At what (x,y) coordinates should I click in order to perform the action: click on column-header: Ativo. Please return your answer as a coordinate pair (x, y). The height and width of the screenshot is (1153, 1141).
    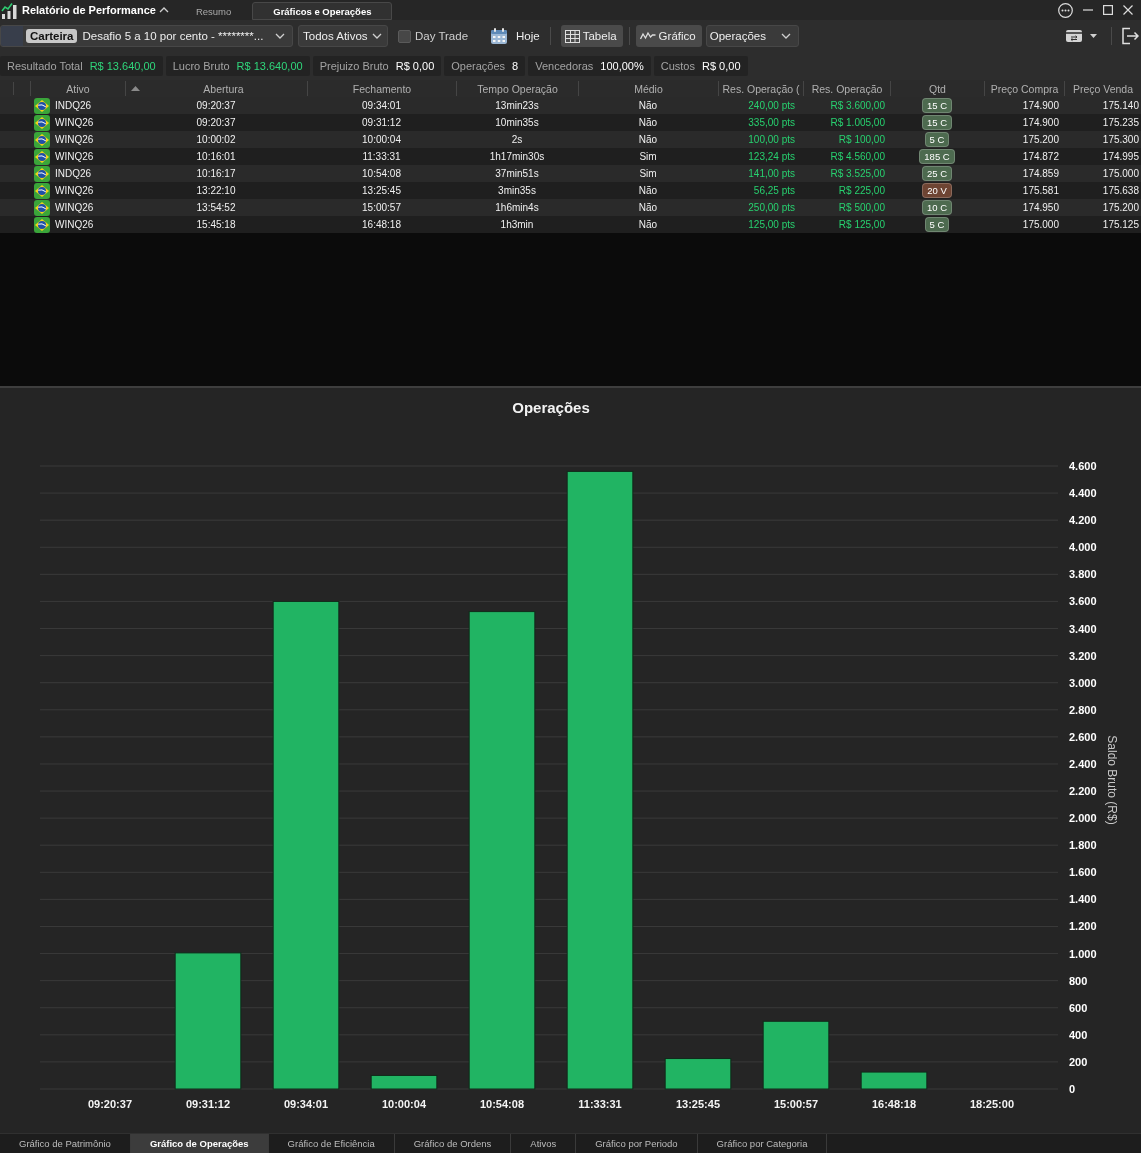
    Looking at the image, I should click on (77, 88).